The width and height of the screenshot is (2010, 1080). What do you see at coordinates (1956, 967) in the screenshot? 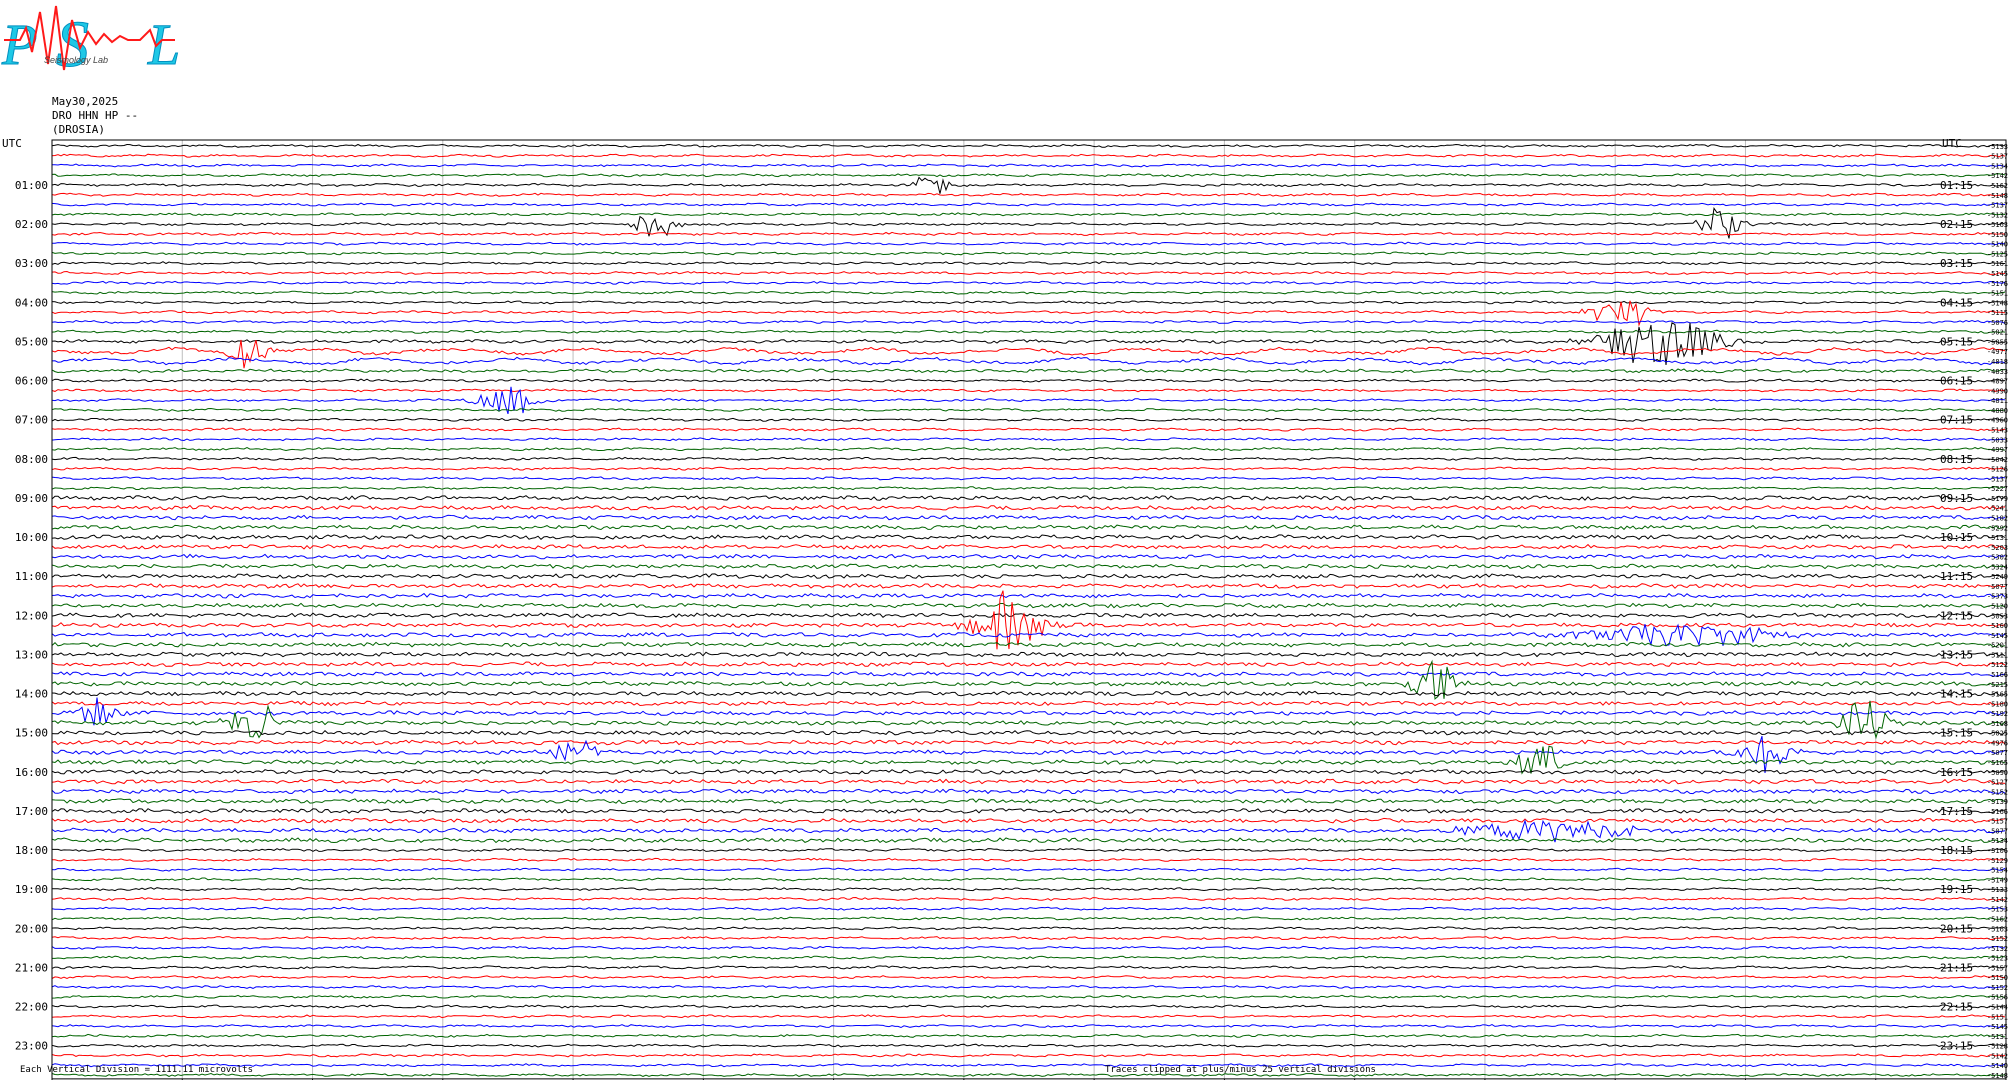
I see `hour-label-right: 21:15` at bounding box center [1956, 967].